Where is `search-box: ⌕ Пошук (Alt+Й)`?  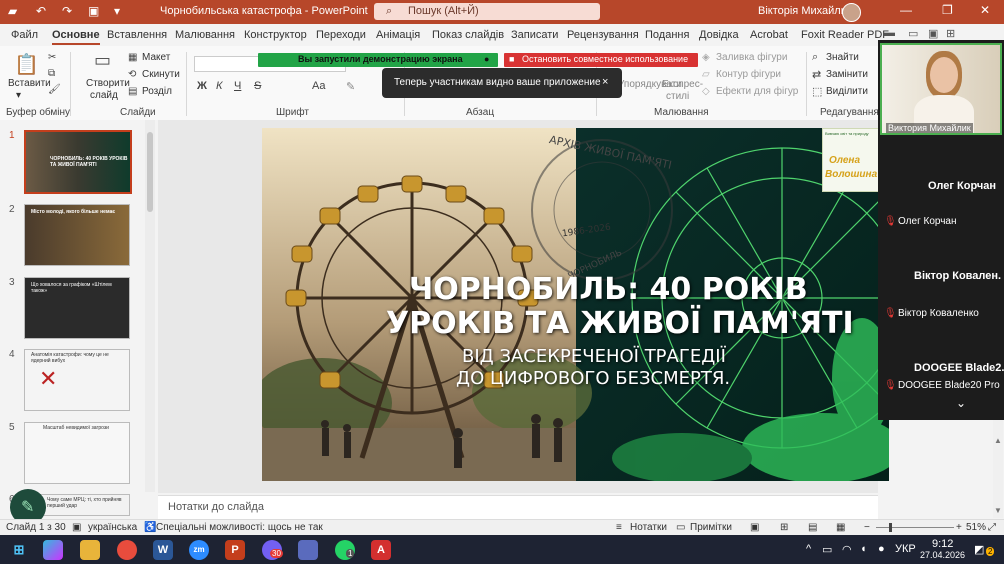 search-box: ⌕ Пошук (Alt+Й) is located at coordinates (487, 11).